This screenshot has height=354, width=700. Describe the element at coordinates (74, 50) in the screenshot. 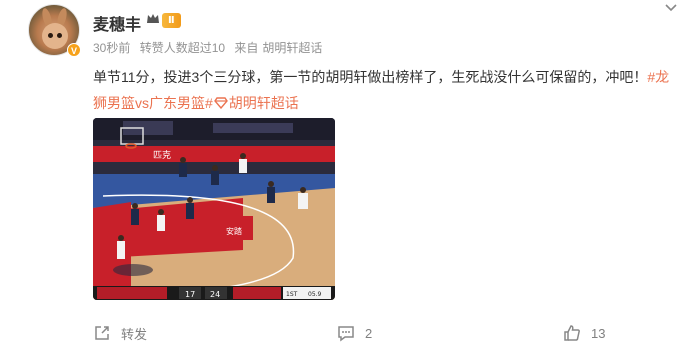

I see `verified-badge-icon: V` at that location.